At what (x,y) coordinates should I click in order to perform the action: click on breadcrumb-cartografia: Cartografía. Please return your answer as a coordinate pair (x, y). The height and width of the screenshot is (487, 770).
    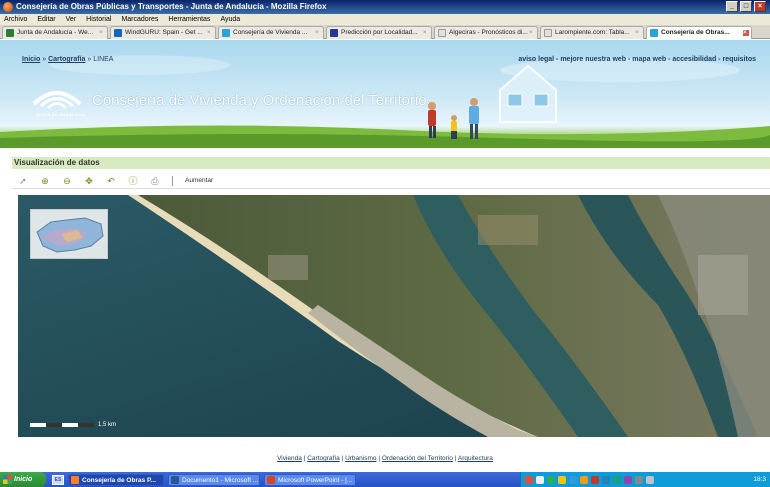
    Looking at the image, I should click on (66, 59).